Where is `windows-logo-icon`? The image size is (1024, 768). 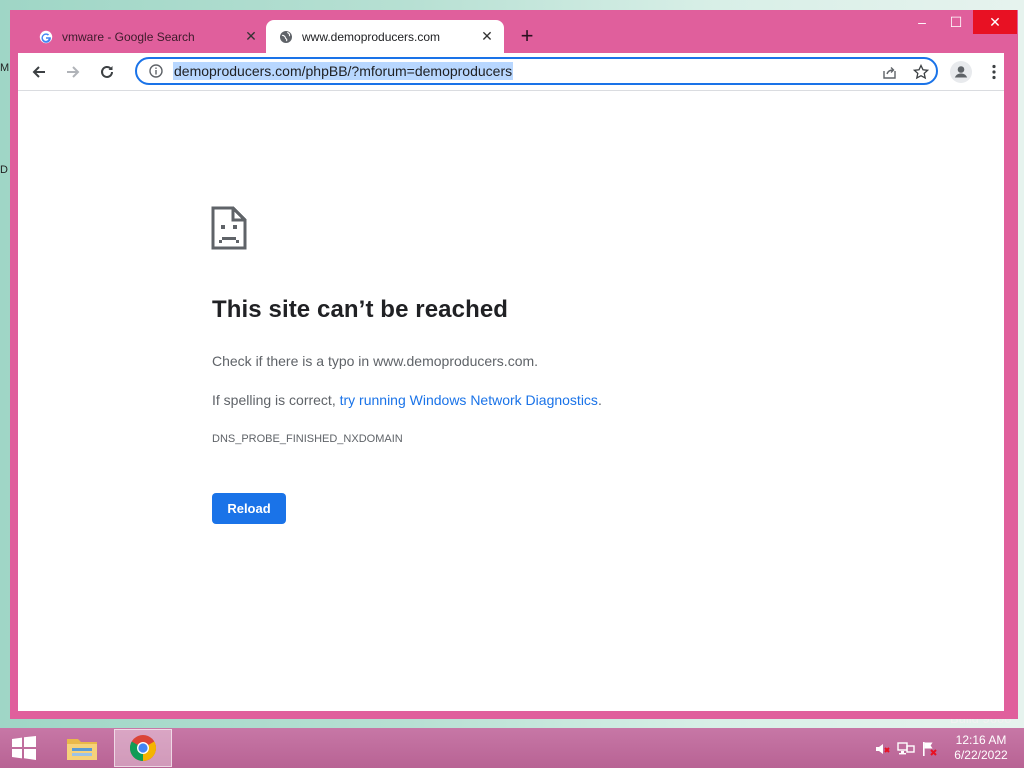
windows-logo-icon is located at coordinates (24, 748).